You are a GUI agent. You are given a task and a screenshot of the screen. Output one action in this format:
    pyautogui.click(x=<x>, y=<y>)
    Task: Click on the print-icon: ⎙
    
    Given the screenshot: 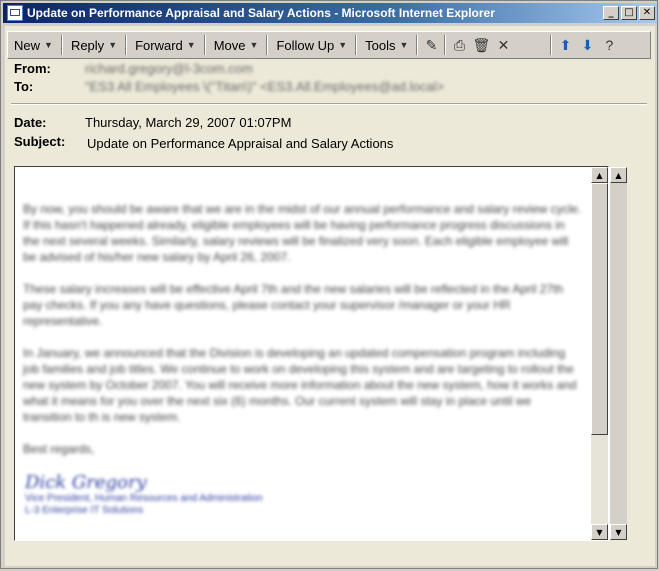 What is the action you would take?
    pyautogui.click(x=459, y=45)
    